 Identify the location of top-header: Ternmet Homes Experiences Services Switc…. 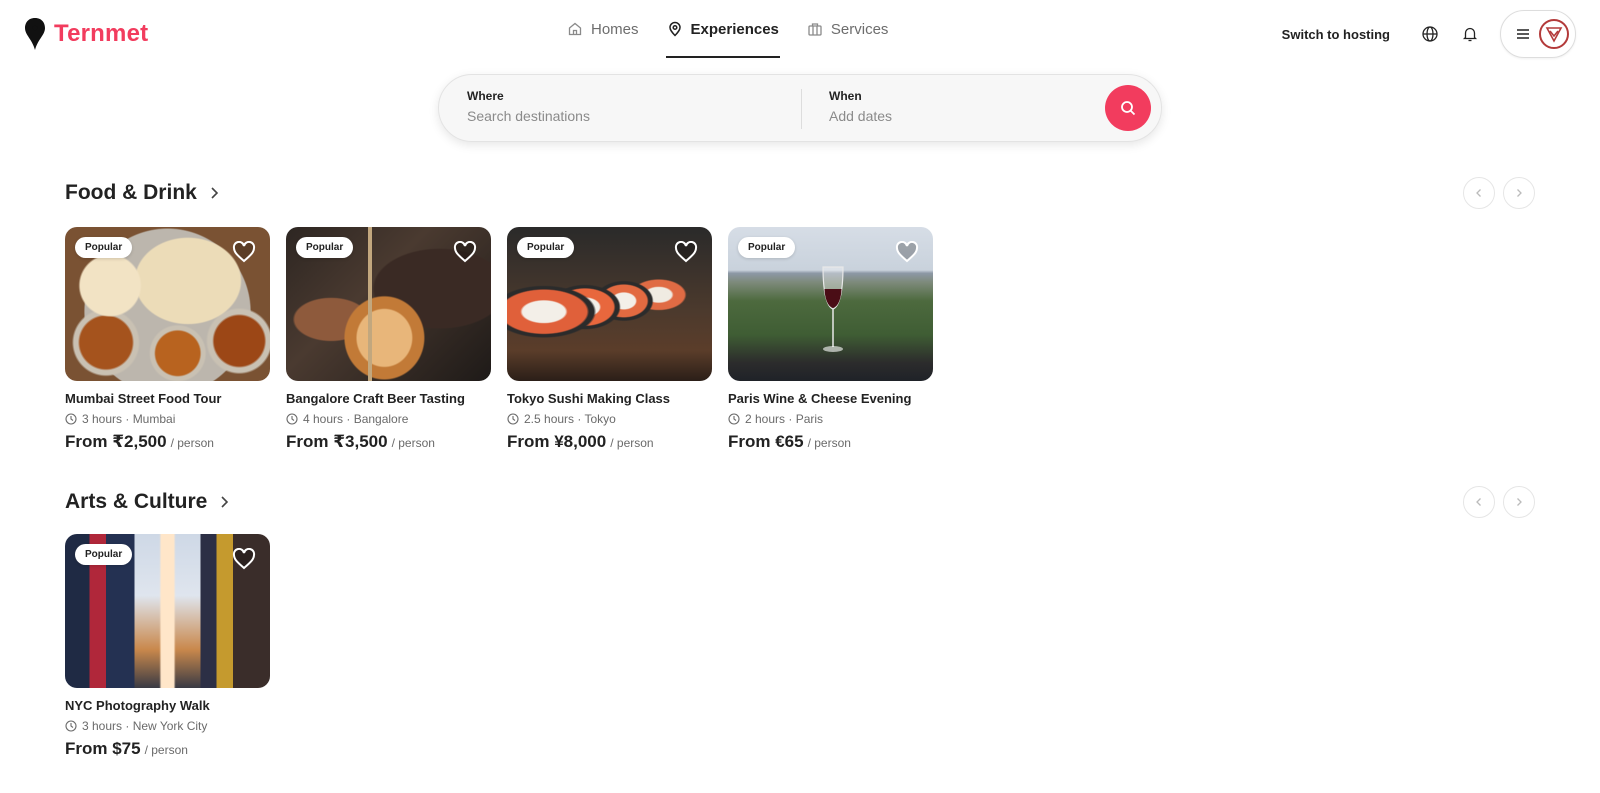
(800, 34).